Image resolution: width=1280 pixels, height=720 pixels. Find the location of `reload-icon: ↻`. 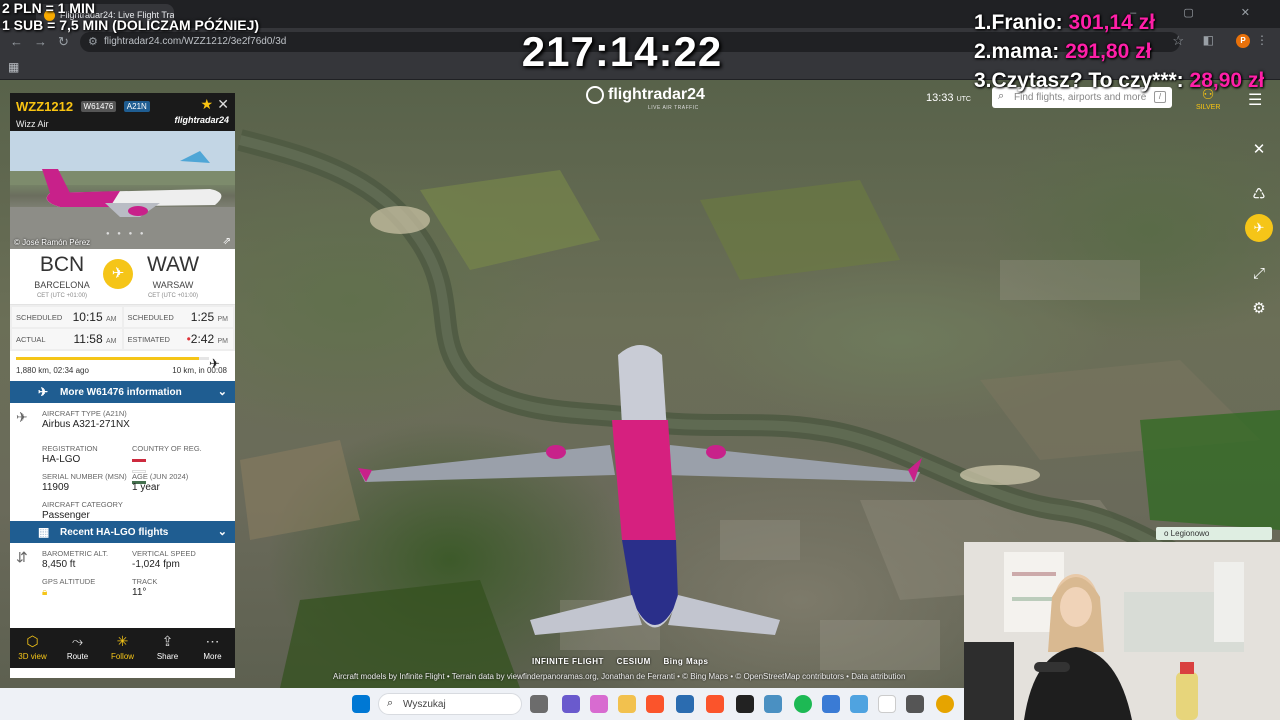

reload-icon: ↻ is located at coordinates (63, 42).